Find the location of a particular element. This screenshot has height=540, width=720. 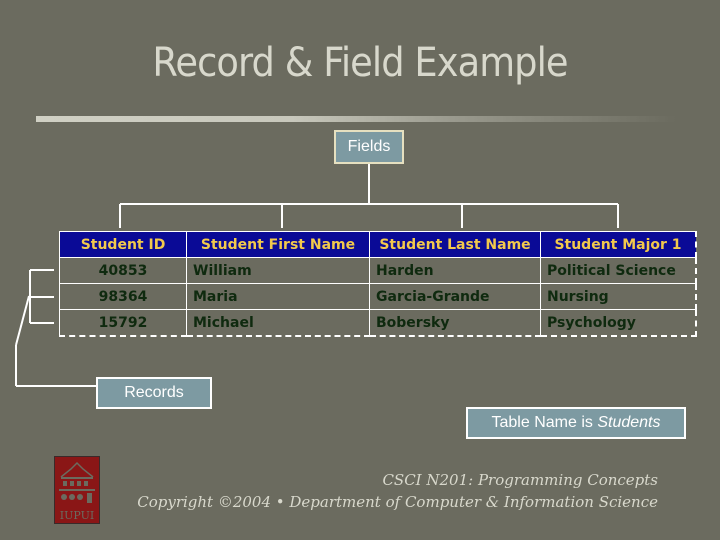

table-name-prefix: Table Name is is located at coordinates (544, 422).